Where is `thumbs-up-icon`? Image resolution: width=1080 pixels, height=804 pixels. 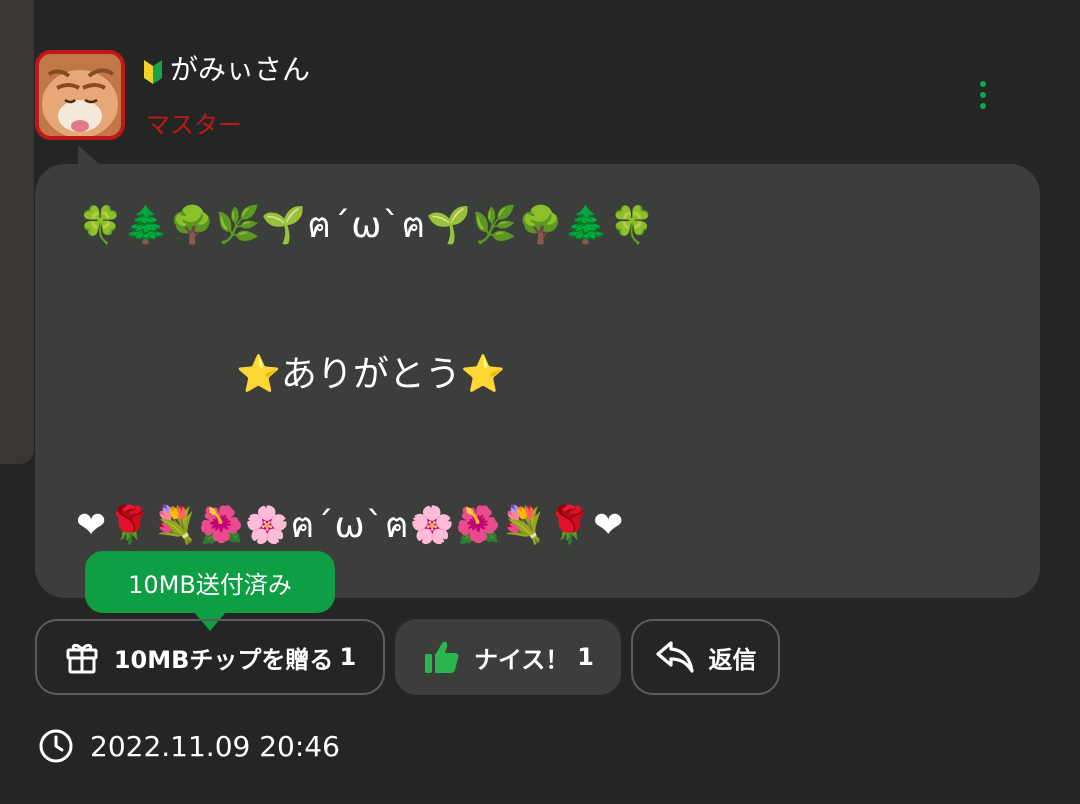 thumbs-up-icon is located at coordinates (441, 657).